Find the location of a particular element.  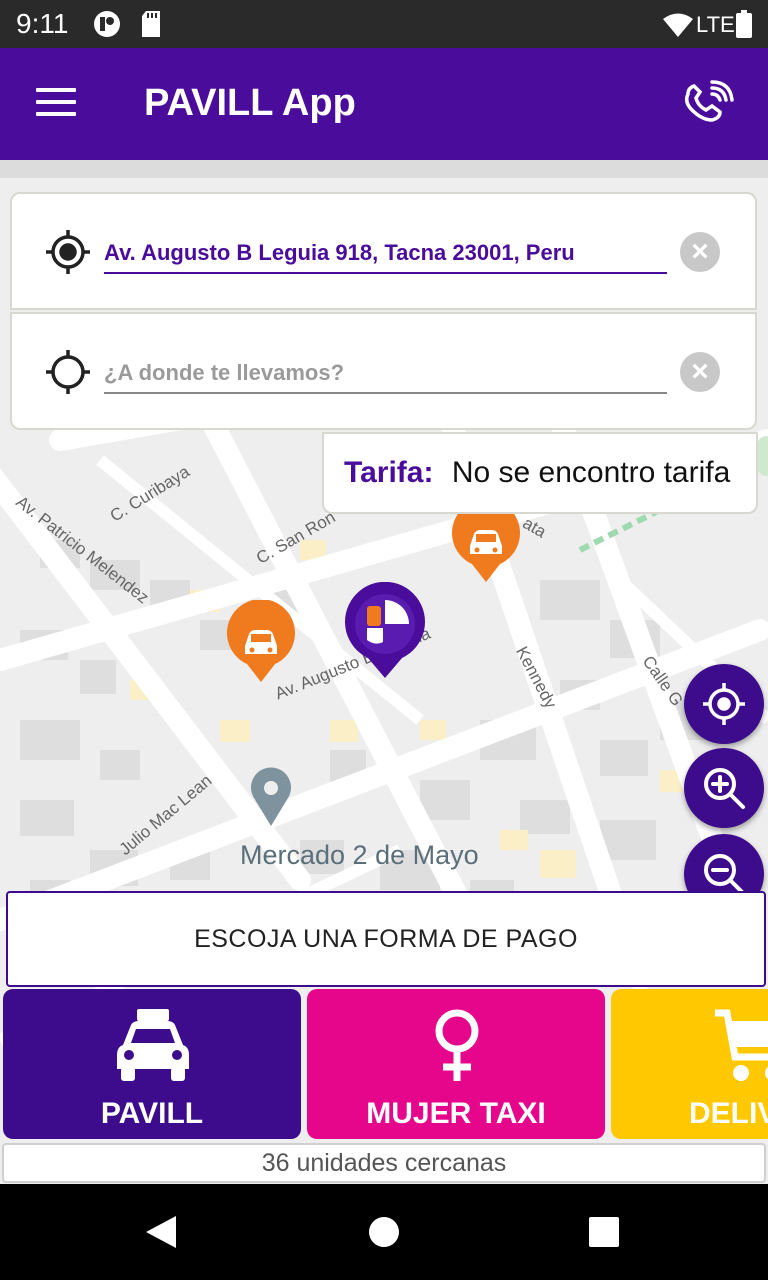

app-title: PAVILL App is located at coordinates (250, 103).